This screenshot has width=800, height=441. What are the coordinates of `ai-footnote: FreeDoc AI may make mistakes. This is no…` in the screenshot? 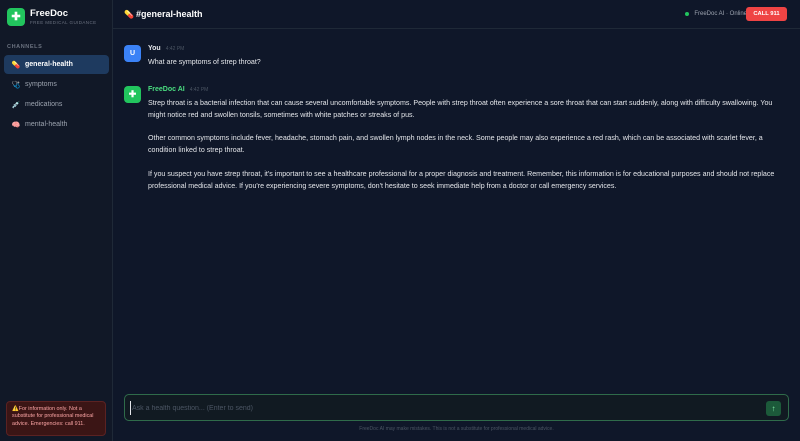 It's located at (456, 429).